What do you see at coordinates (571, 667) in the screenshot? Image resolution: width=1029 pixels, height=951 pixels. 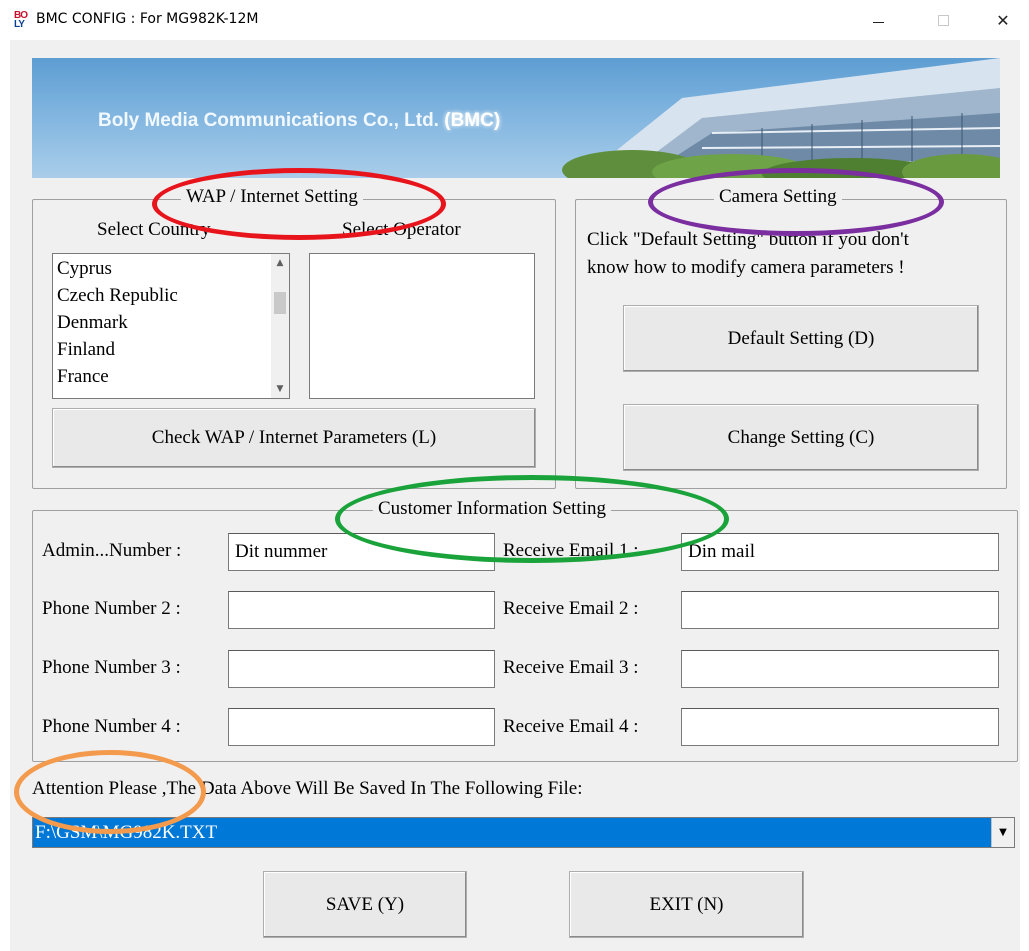 I see `email-label-3: Receive Email 3 :` at bounding box center [571, 667].